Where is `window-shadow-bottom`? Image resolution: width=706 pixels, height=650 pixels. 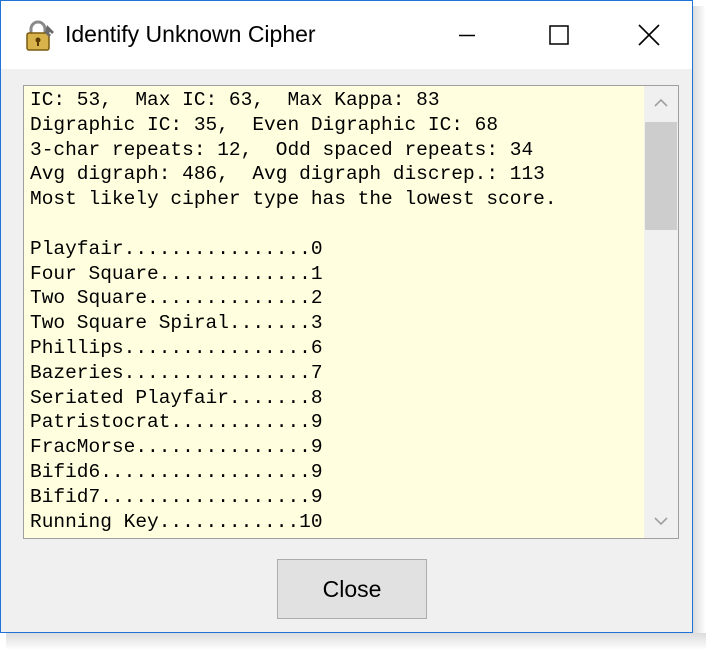 window-shadow-bottom is located at coordinates (356, 641).